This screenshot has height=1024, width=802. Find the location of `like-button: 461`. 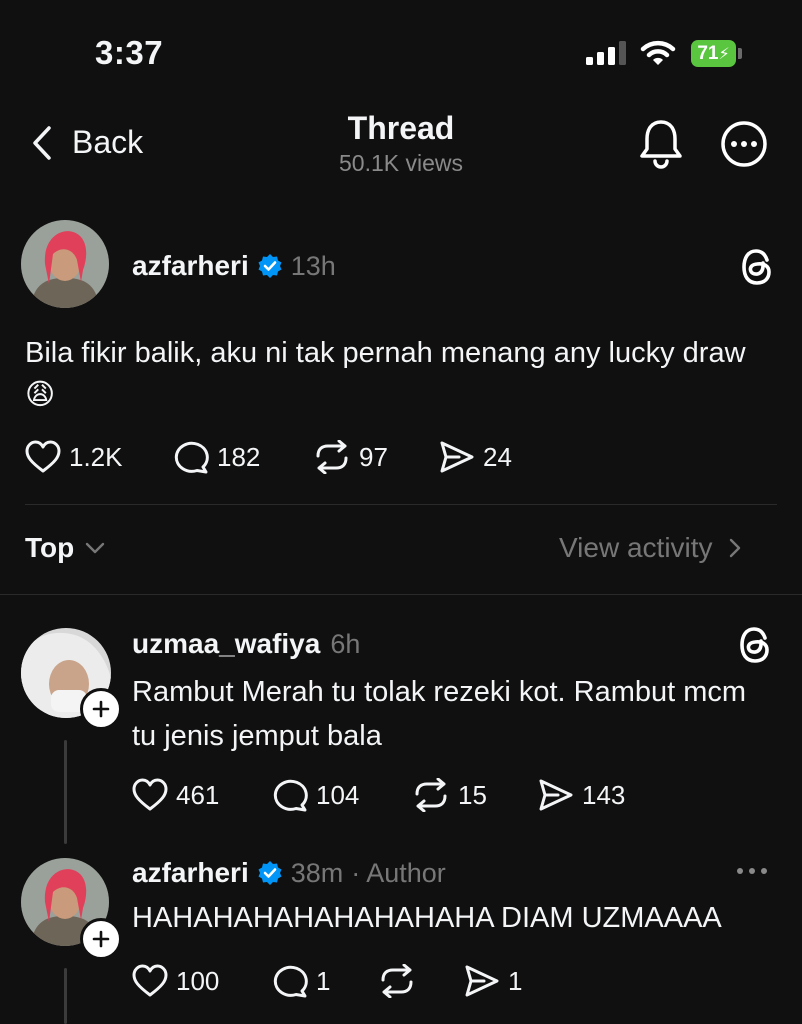

like-button: 461 is located at coordinates (202, 795).